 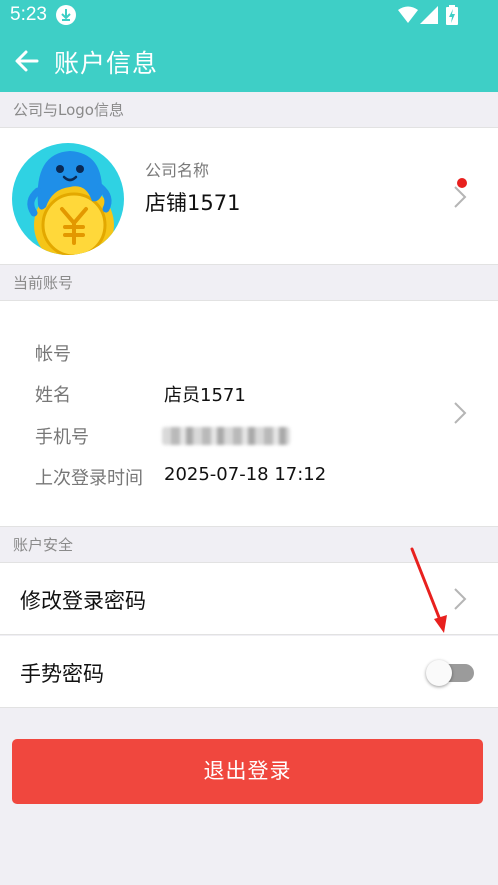 I want to click on logout-button: 退出登录, so click(x=247, y=771).